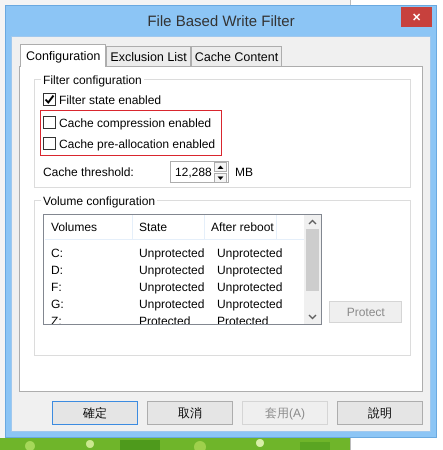  I want to click on window-title: File Based Write Filter, so click(221, 21).